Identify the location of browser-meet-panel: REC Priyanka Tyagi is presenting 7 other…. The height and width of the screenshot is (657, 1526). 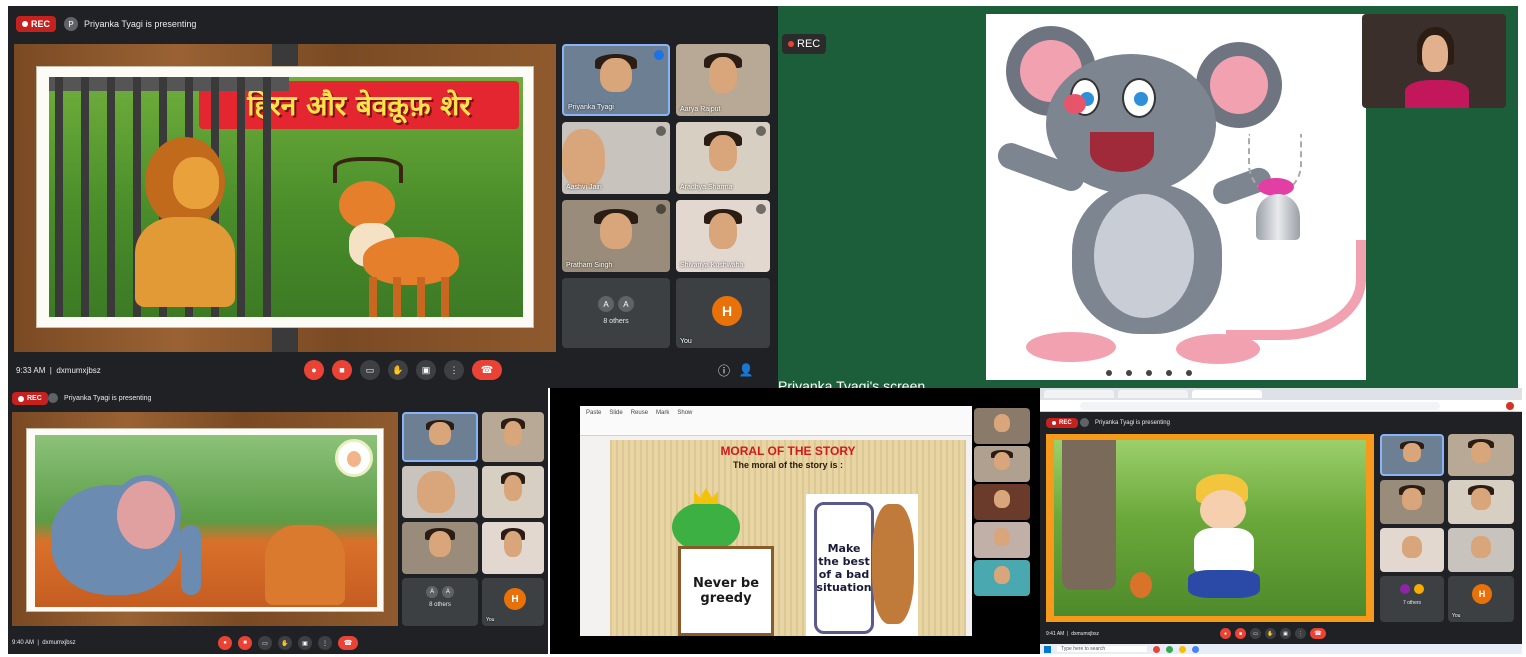
(1281, 521).